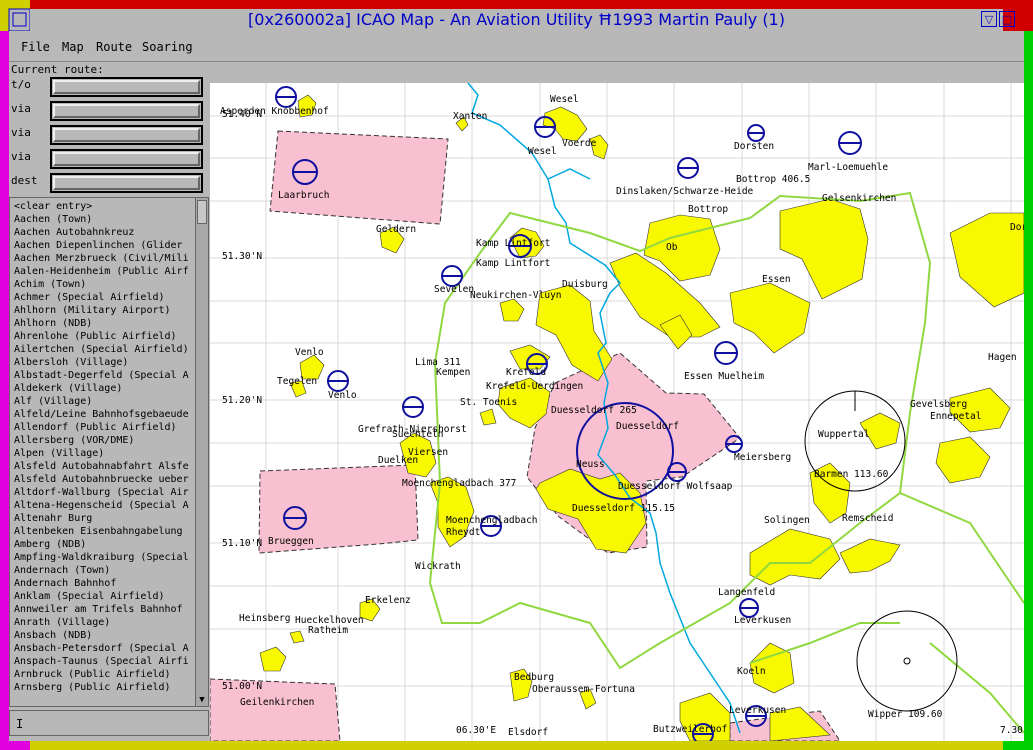  I want to click on svg-text: Essen Muelheim, so click(724, 376).